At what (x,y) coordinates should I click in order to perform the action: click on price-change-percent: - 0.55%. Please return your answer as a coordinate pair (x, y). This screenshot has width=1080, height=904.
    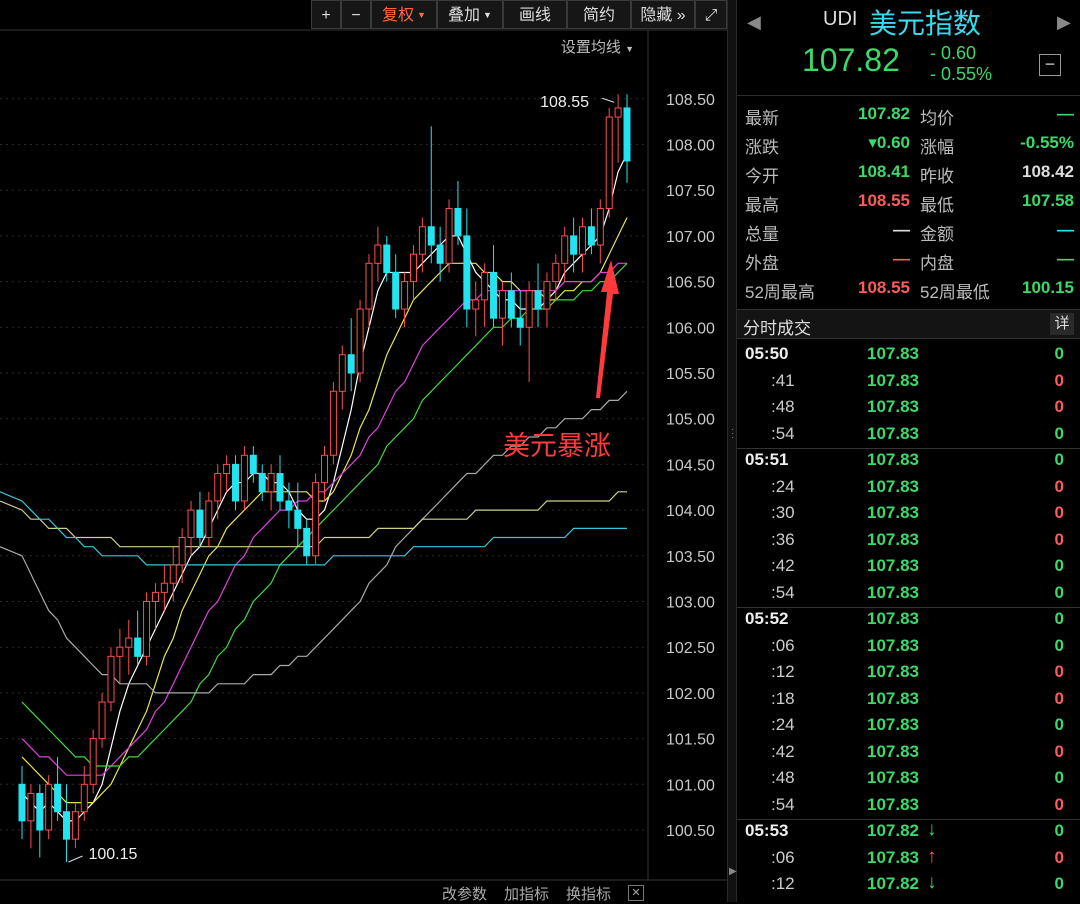
    Looking at the image, I should click on (961, 74).